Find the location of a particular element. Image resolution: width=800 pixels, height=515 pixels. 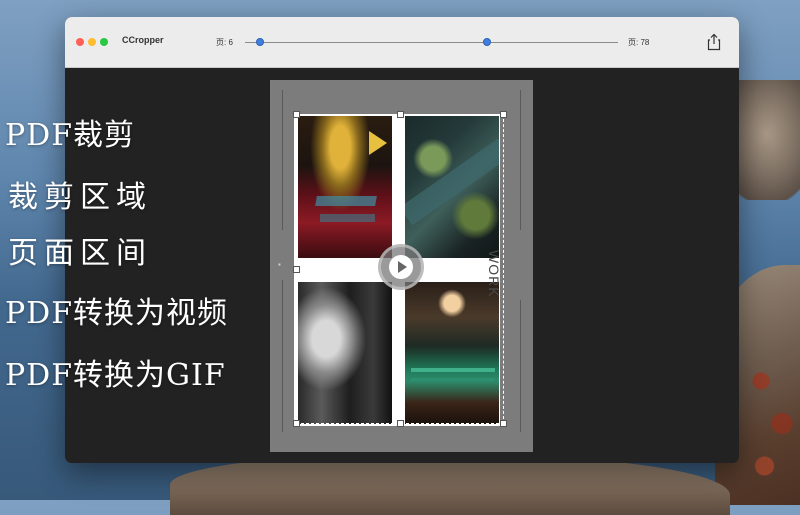

title-bar: CCropper 页: 6 页: 78 is located at coordinates (402, 42).